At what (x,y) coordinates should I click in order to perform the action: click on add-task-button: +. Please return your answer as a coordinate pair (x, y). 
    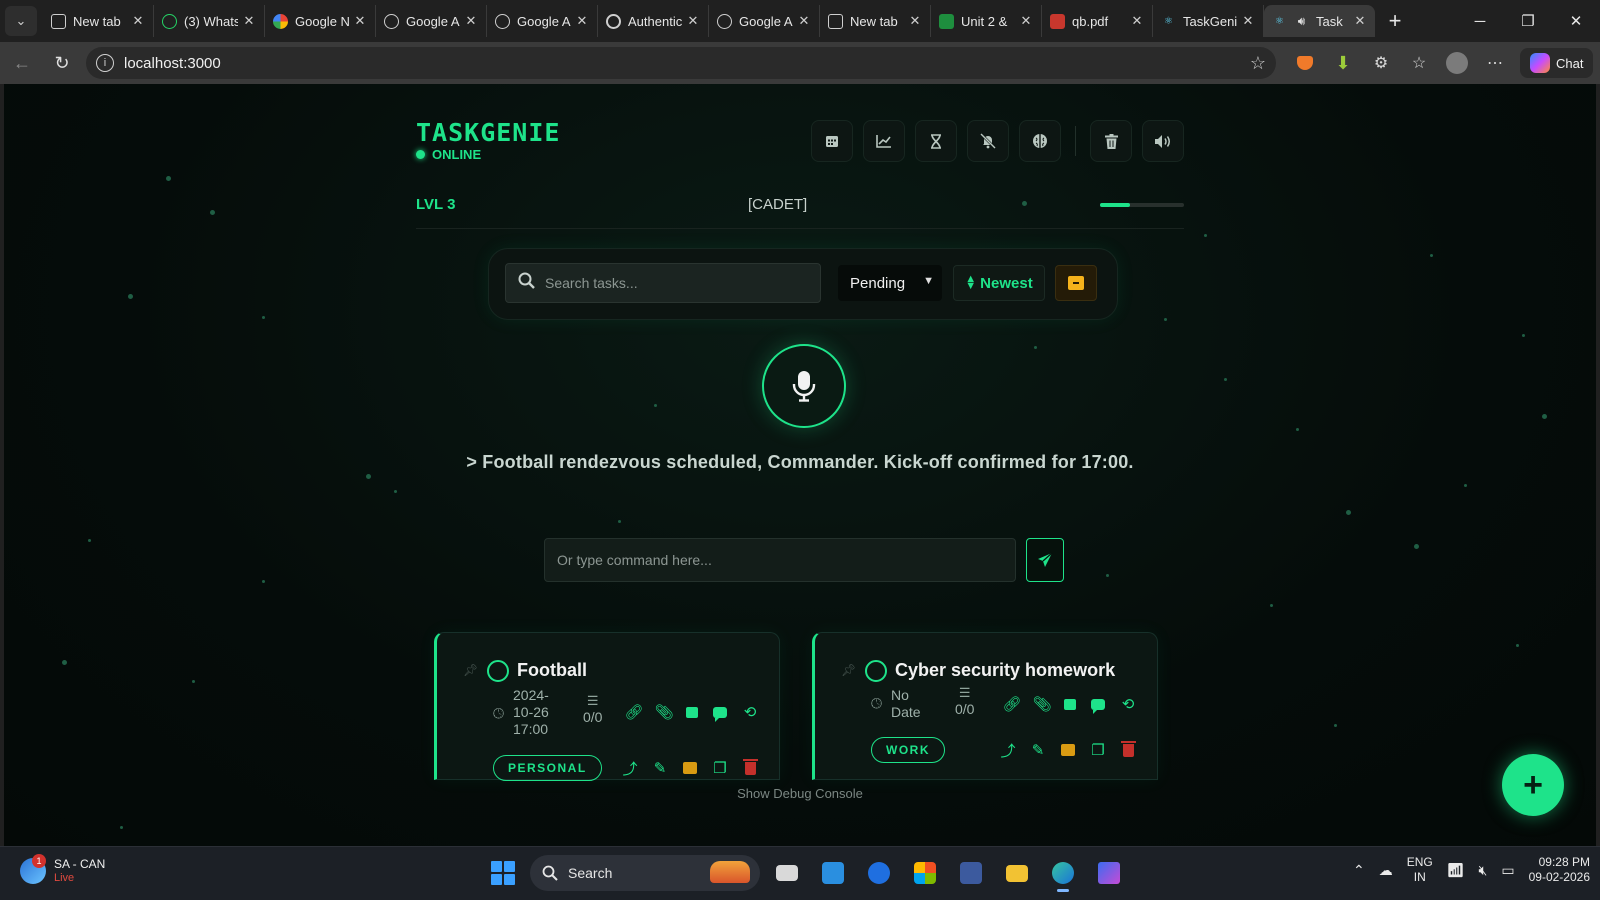
    Looking at the image, I should click on (1533, 785).